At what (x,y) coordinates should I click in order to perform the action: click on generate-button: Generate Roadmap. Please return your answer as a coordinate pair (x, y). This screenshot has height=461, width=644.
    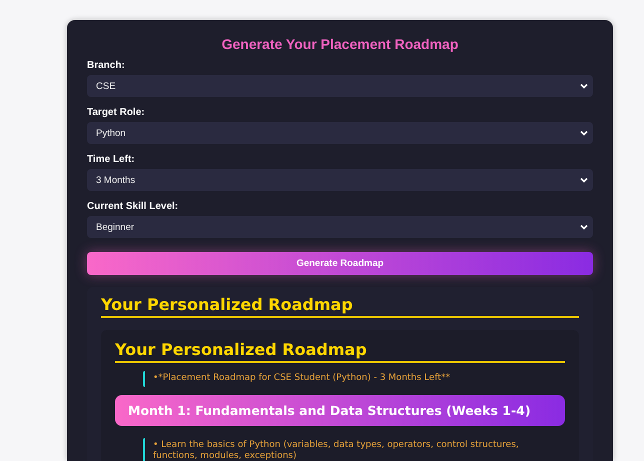
    Looking at the image, I should click on (340, 263).